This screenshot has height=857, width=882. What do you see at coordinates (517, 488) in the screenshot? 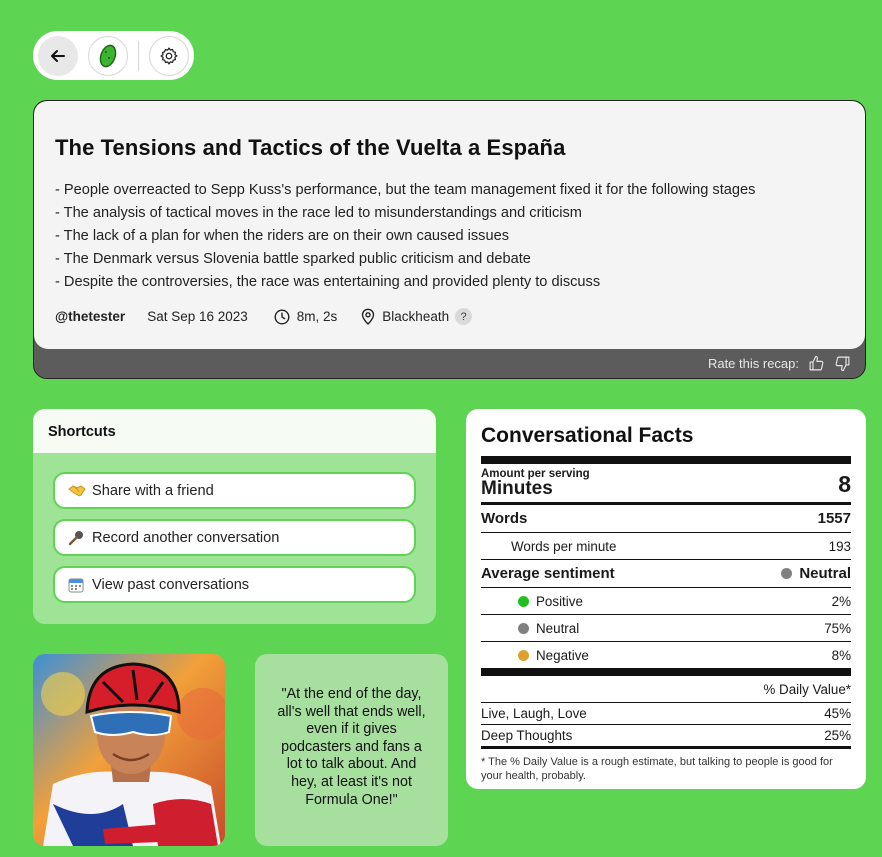
I see `serving-unit: Minutes` at bounding box center [517, 488].